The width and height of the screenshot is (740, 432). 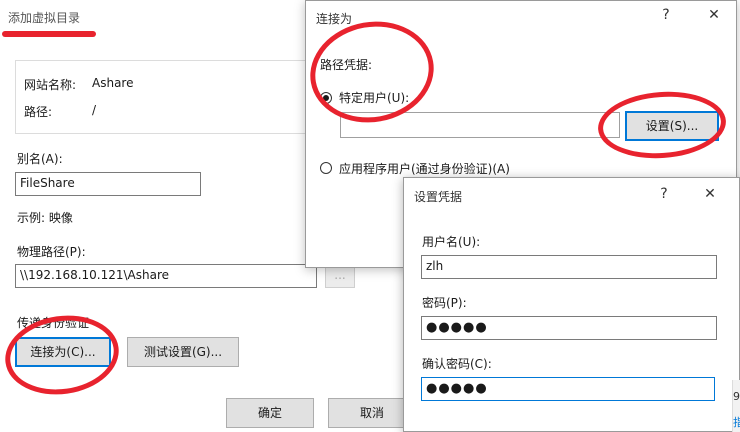 I want to click on app-user-label: 应用程序用户(通过身份验证)(A), so click(x=424, y=169).